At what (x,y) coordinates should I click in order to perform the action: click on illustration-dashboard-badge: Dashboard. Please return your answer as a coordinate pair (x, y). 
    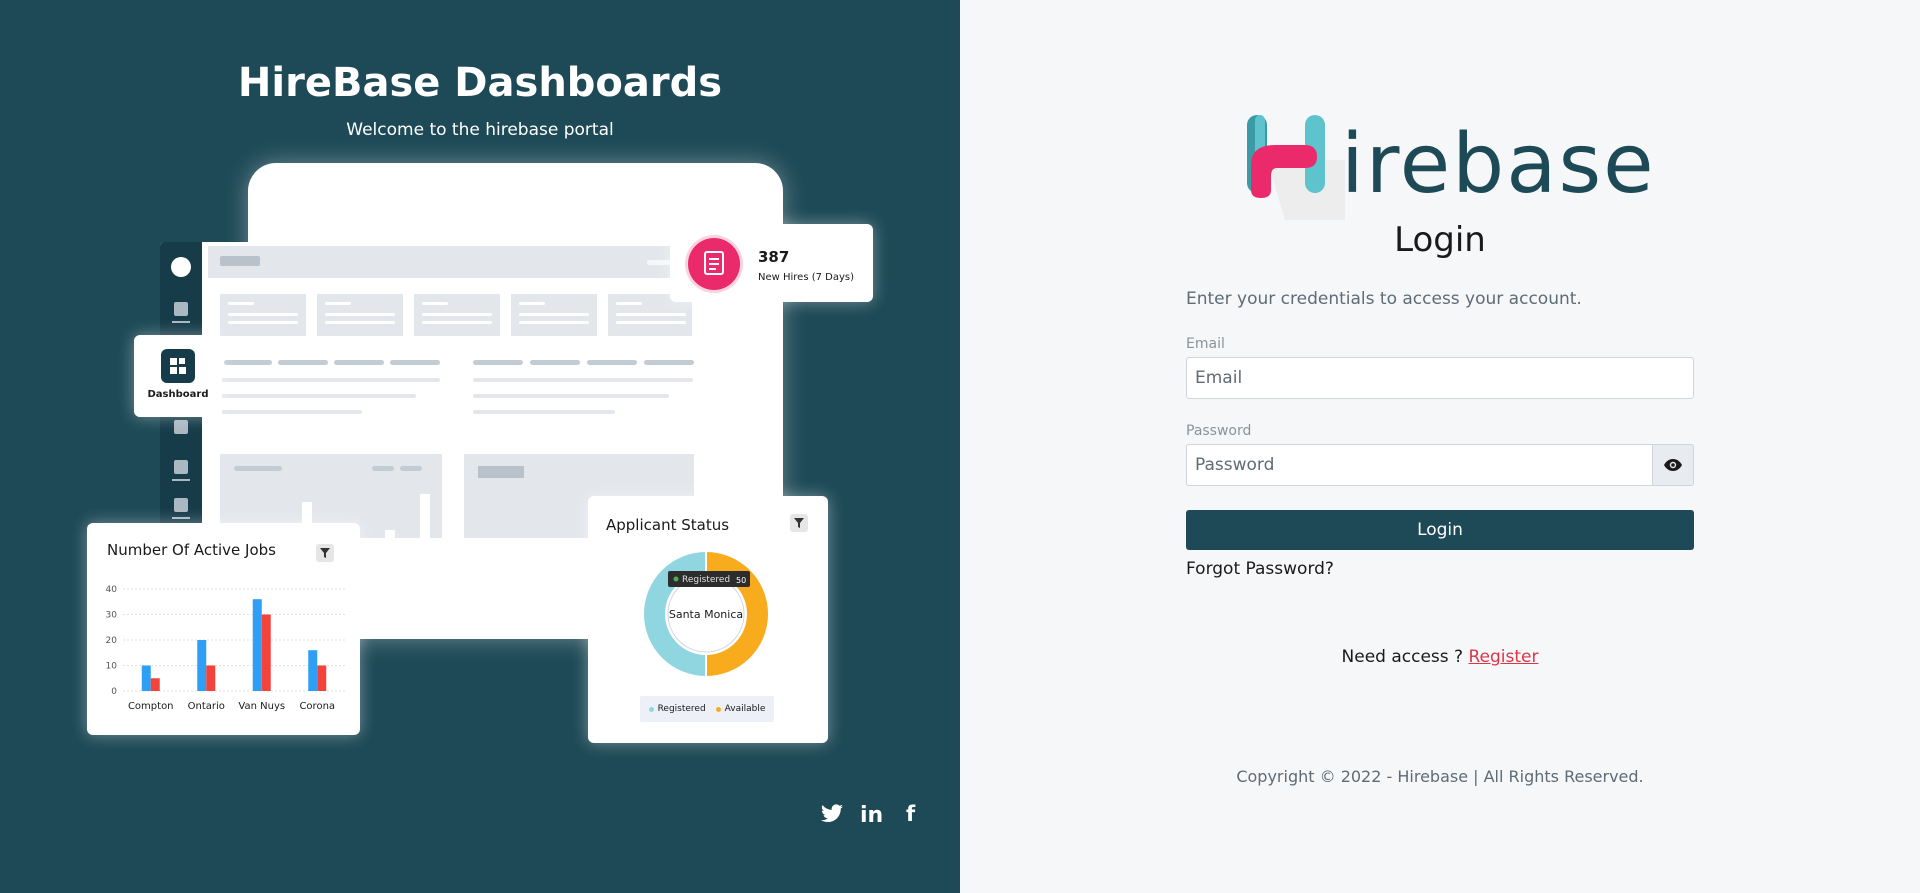
    Looking at the image, I should click on (178, 376).